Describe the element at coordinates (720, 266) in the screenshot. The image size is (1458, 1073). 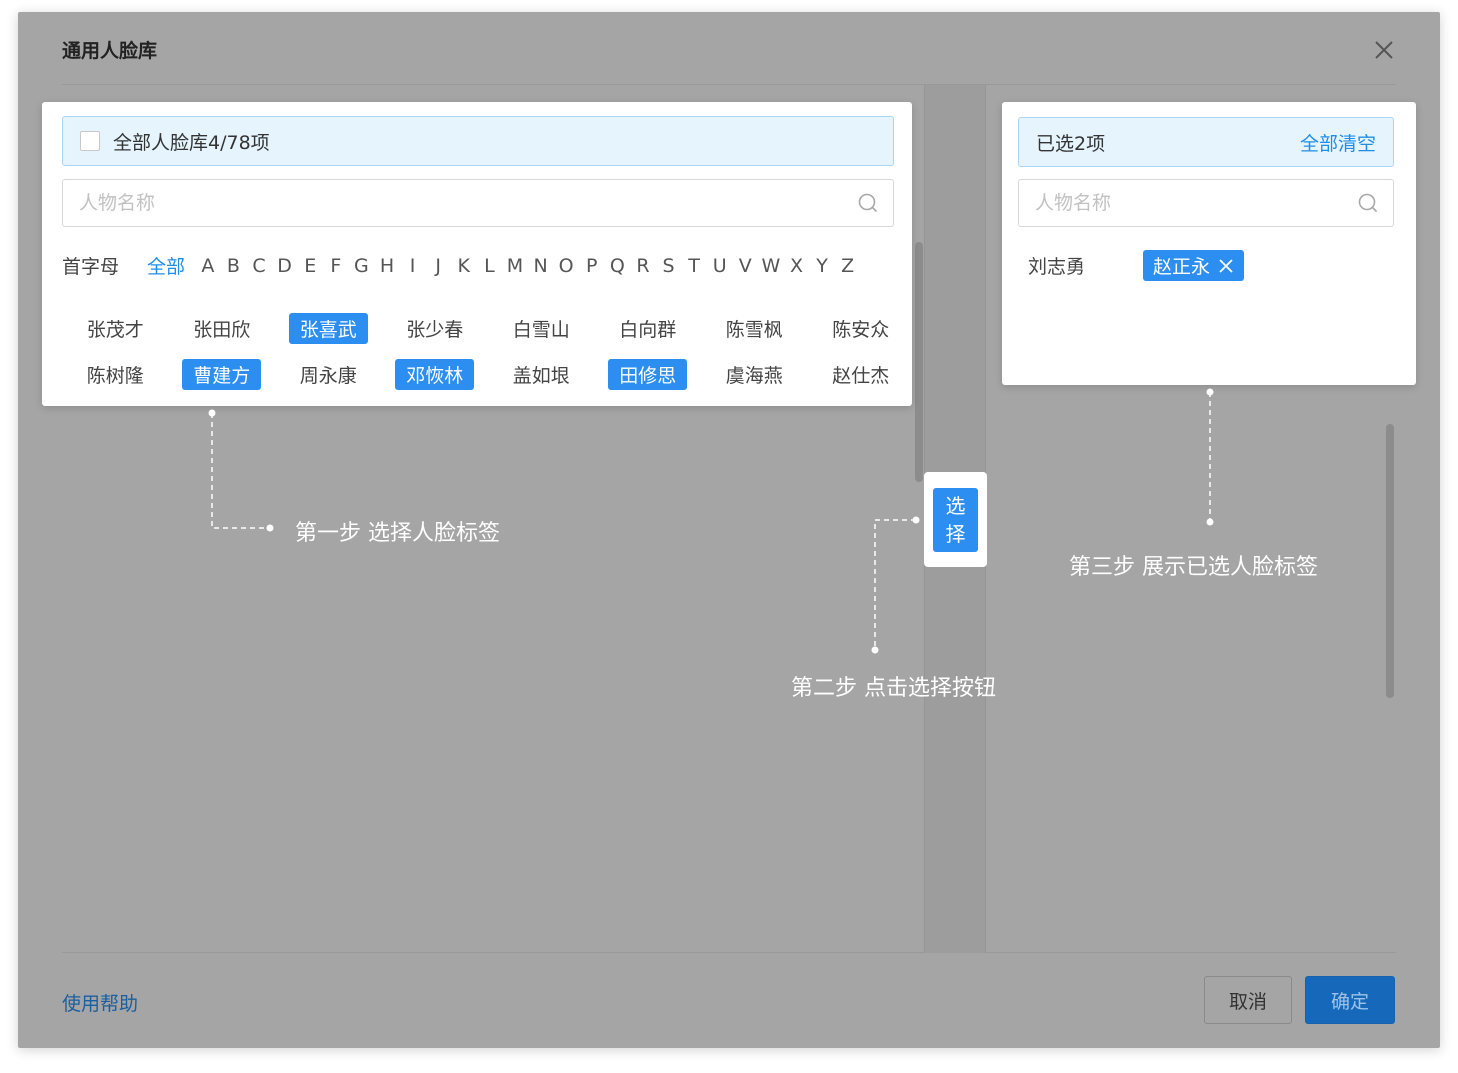
I see `letter-filter-u: U` at that location.